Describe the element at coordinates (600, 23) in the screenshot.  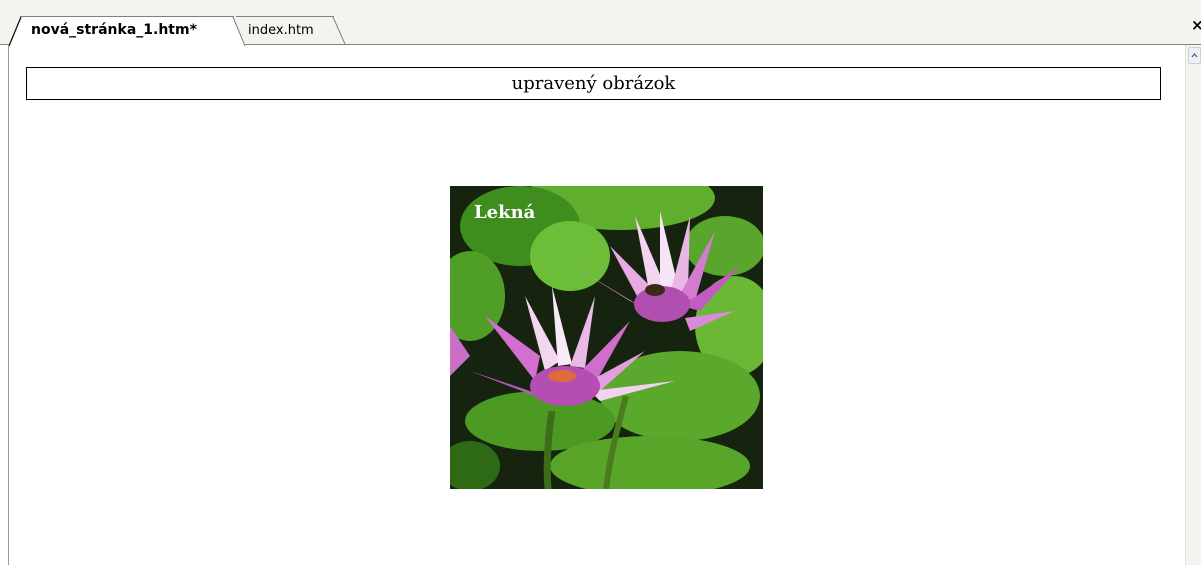
I see `document-tab-bar: nová_stránka_1.htm* index.htm ×` at that location.